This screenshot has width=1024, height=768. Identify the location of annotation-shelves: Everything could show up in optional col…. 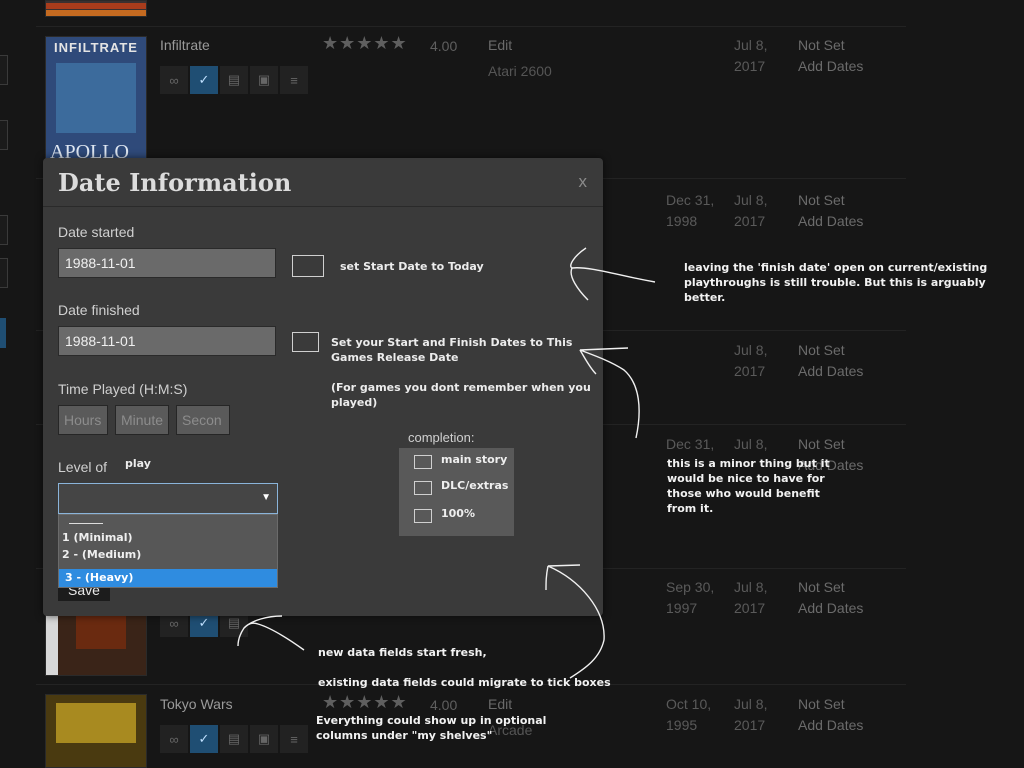
(431, 728).